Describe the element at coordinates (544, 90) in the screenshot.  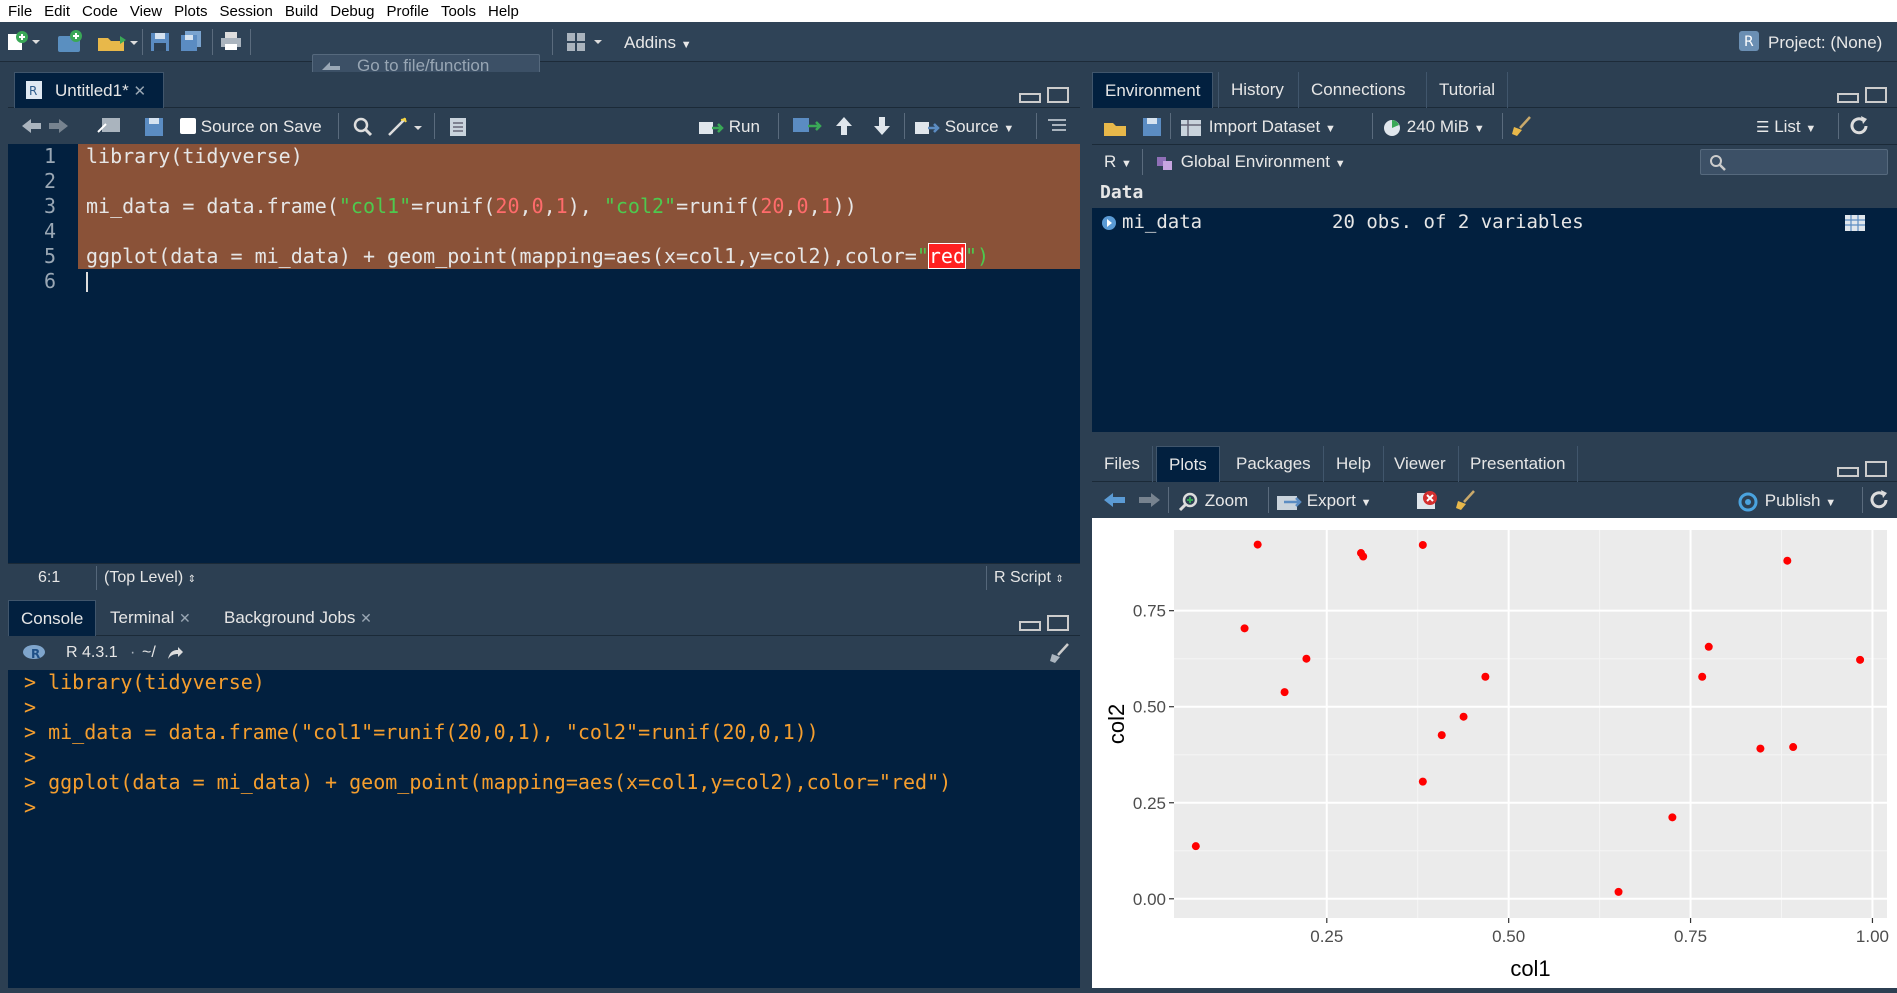
I see `editor-tabbar: Untitled1* ✕ R` at that location.